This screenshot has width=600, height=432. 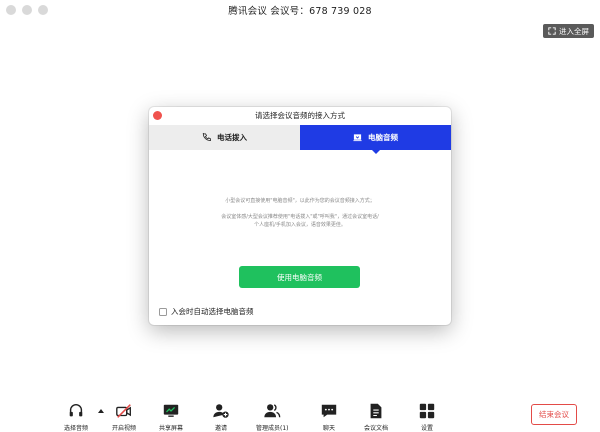 I want to click on toolbar-manage-members-label: 管理成员(1), so click(x=272, y=428).